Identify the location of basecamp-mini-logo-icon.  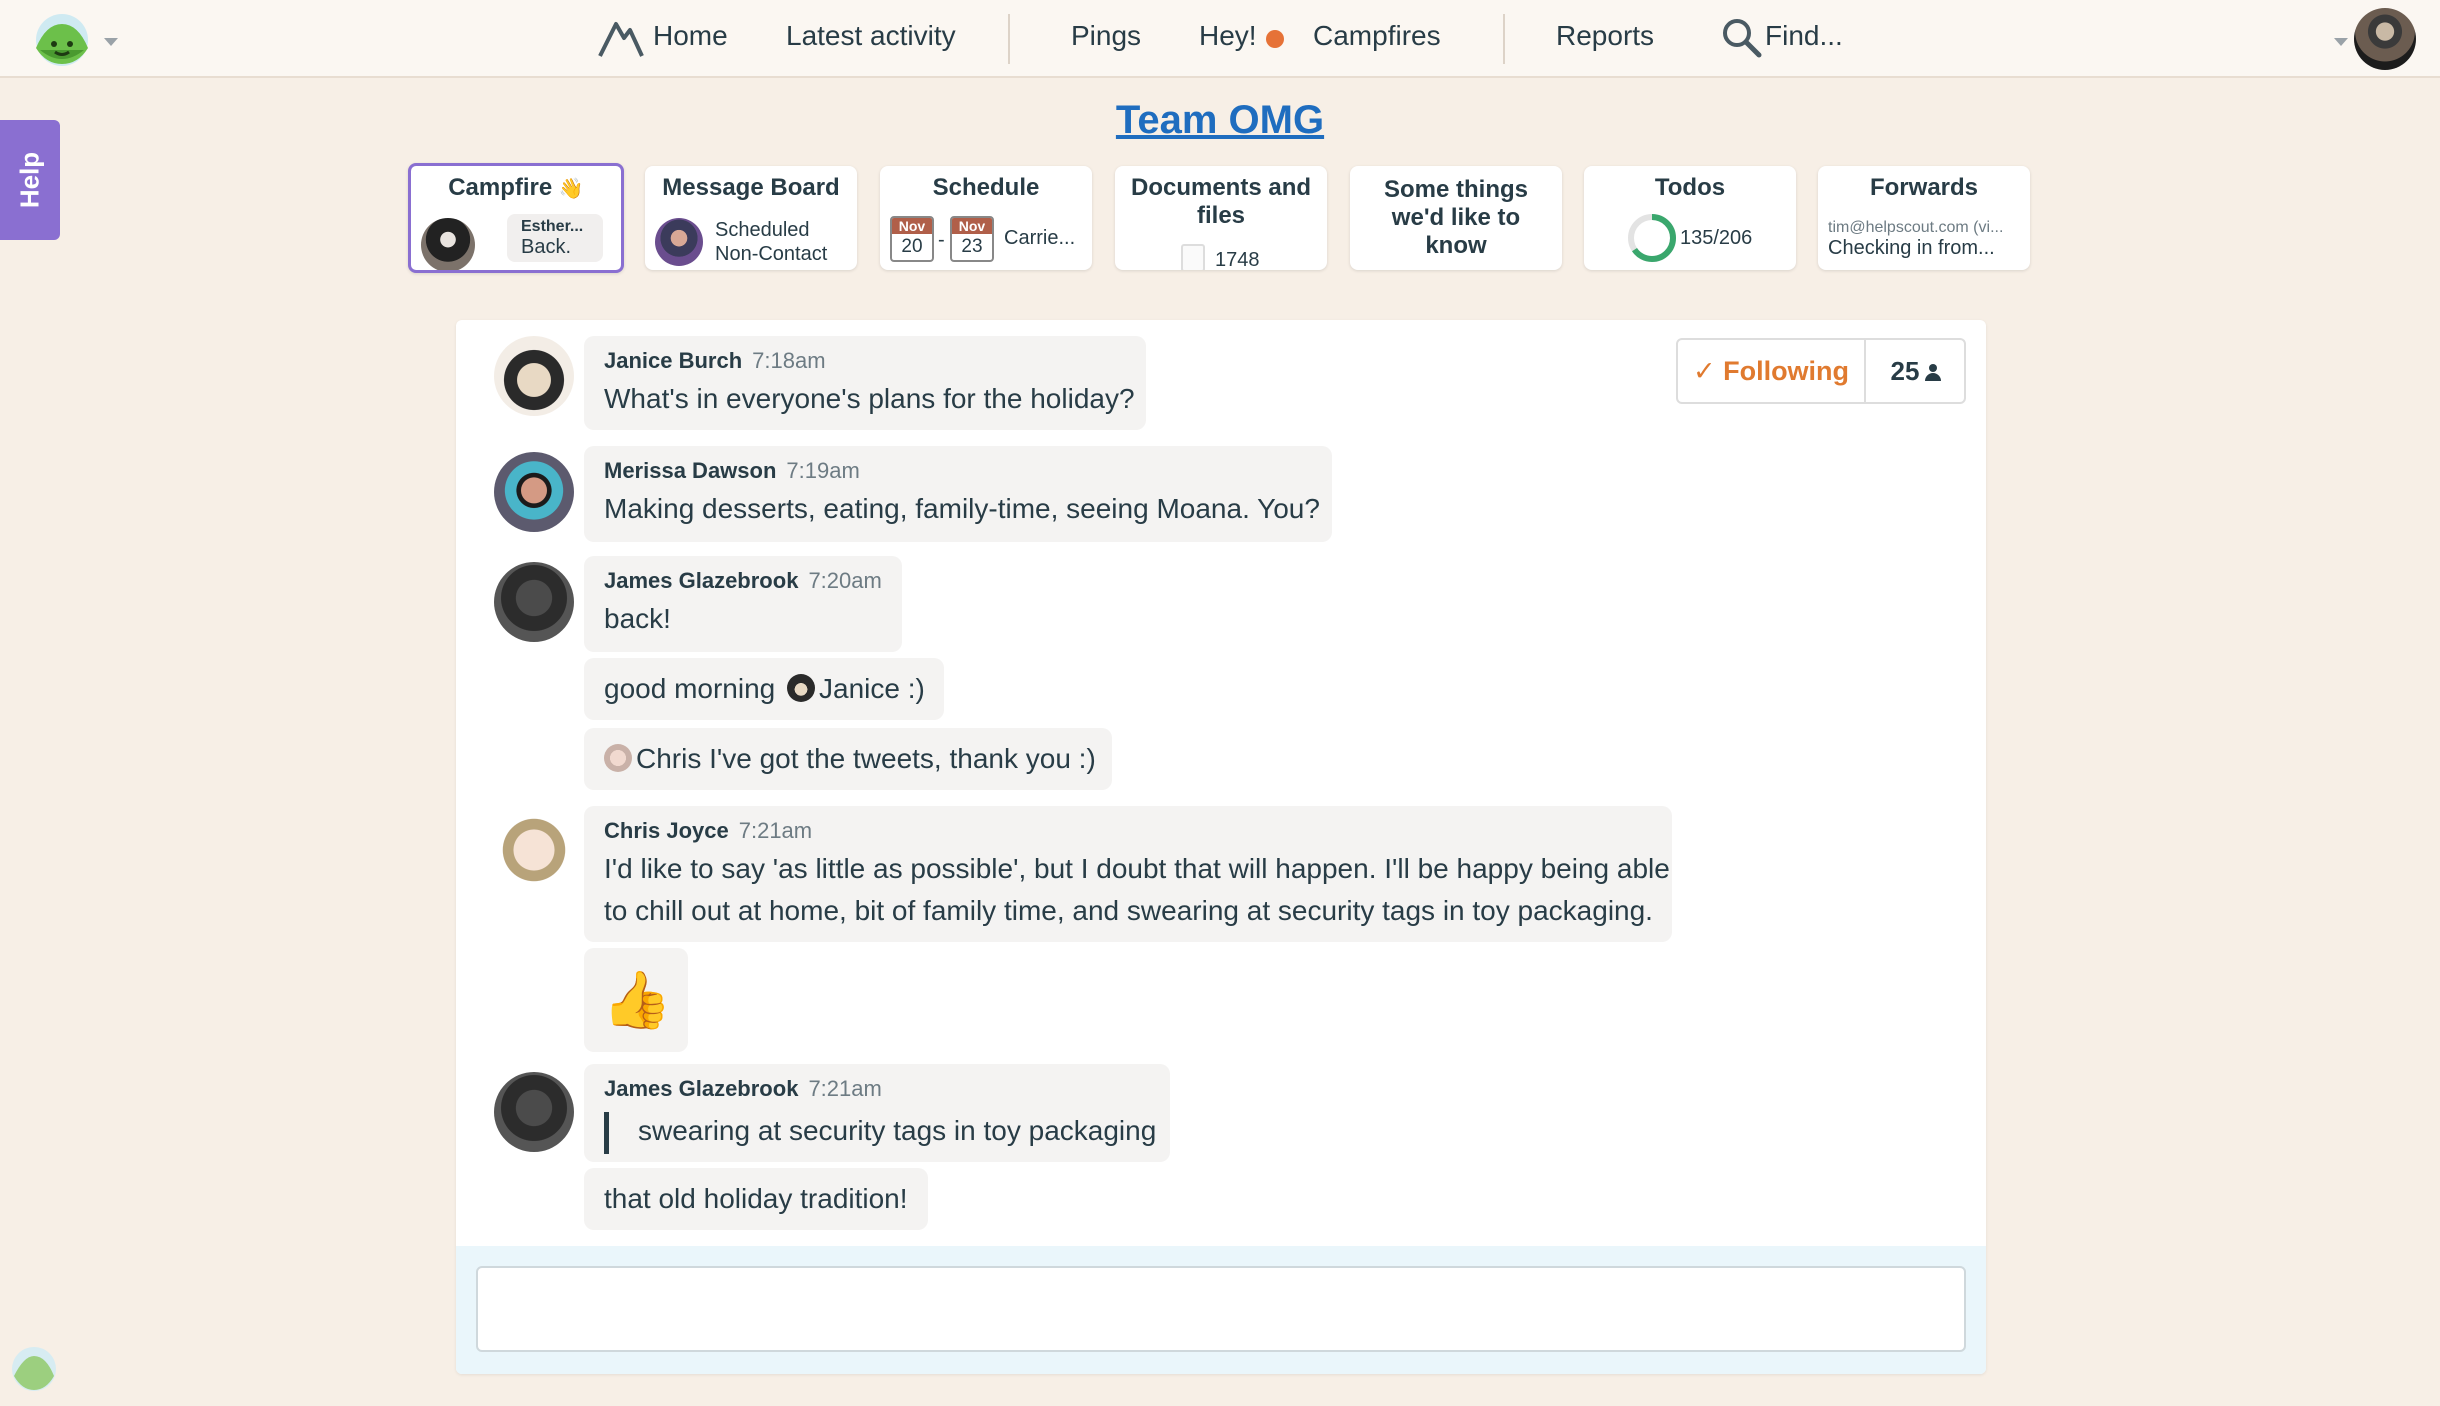
(34, 1369).